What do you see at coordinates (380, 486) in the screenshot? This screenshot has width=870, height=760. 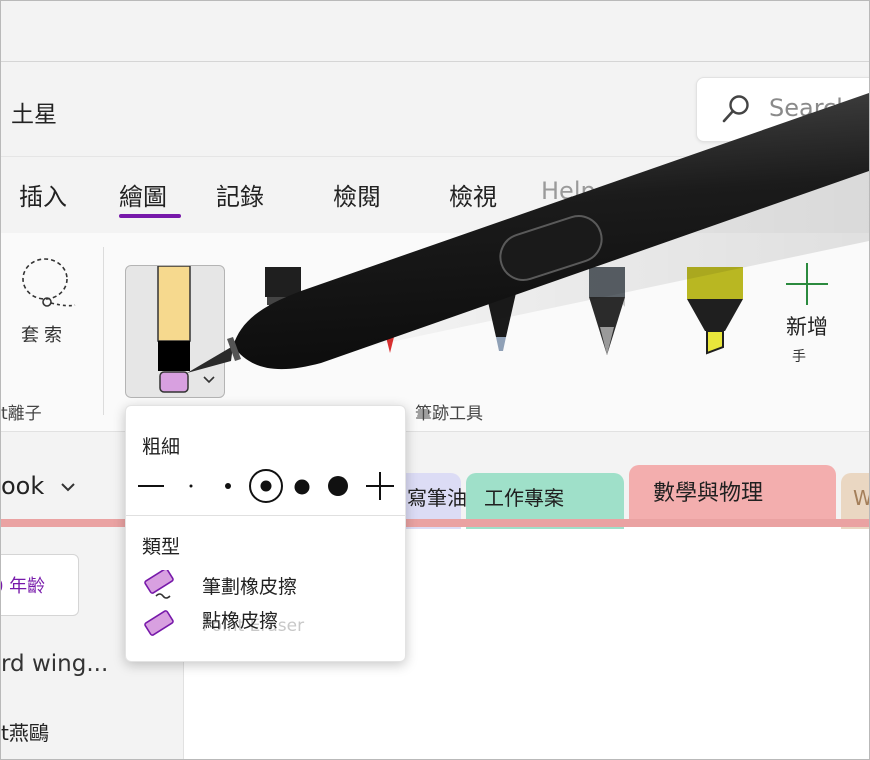 I see `thickness-add-icon` at bounding box center [380, 486].